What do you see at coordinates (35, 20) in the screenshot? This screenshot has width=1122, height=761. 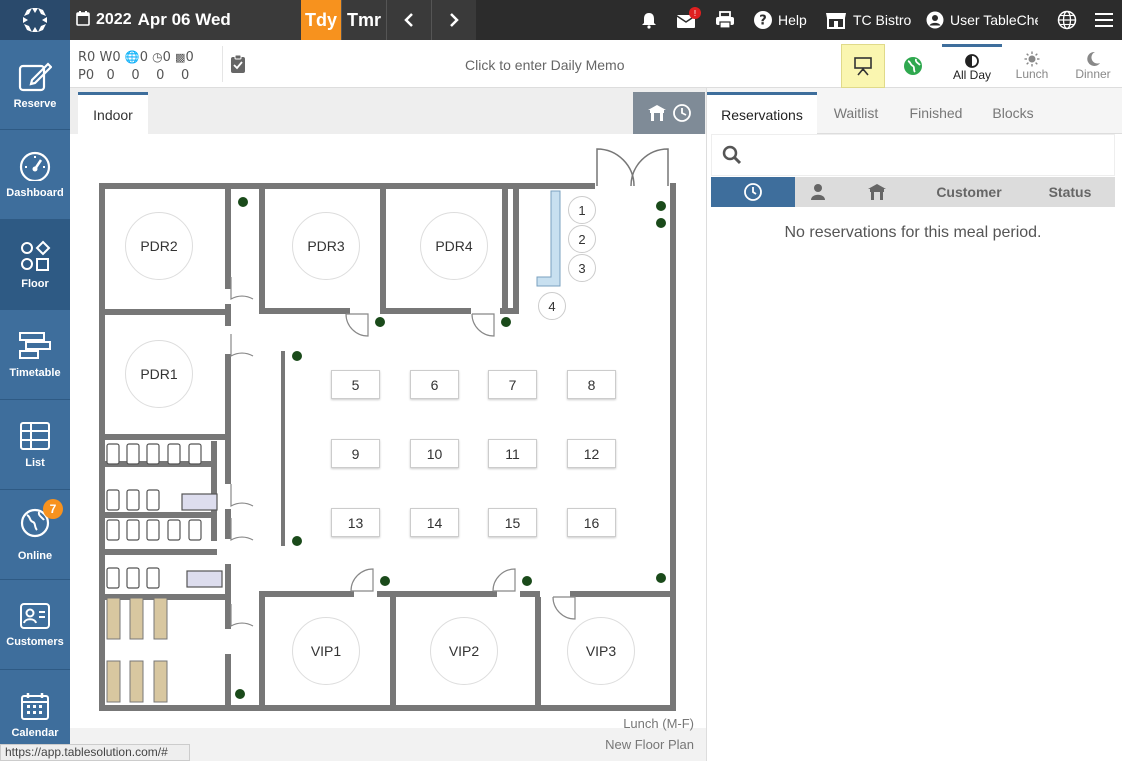 I see `app-logo` at bounding box center [35, 20].